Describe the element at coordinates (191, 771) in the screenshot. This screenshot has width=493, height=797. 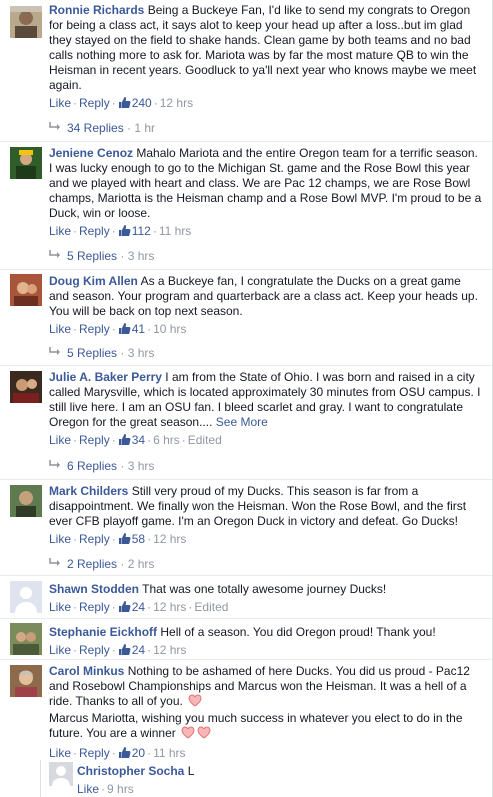
I see `comment-text: L` at that location.